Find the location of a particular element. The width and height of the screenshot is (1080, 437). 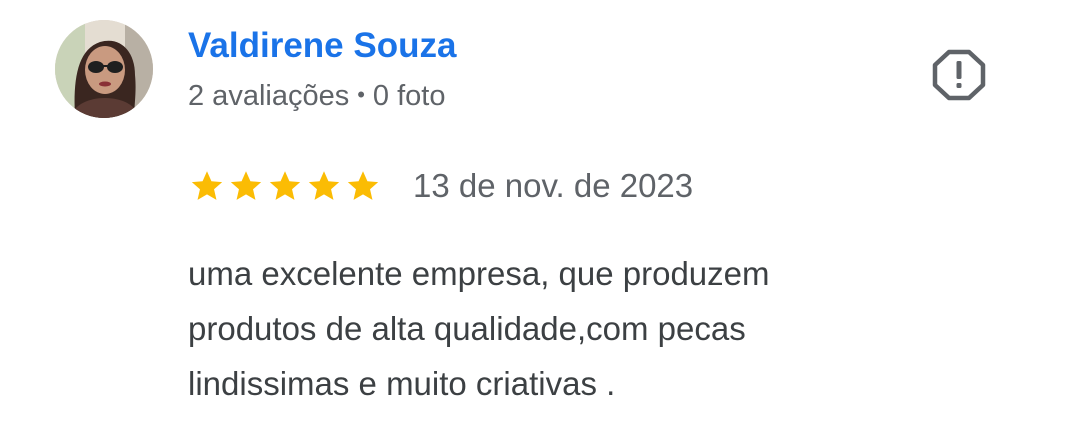

report-button is located at coordinates (959, 75).